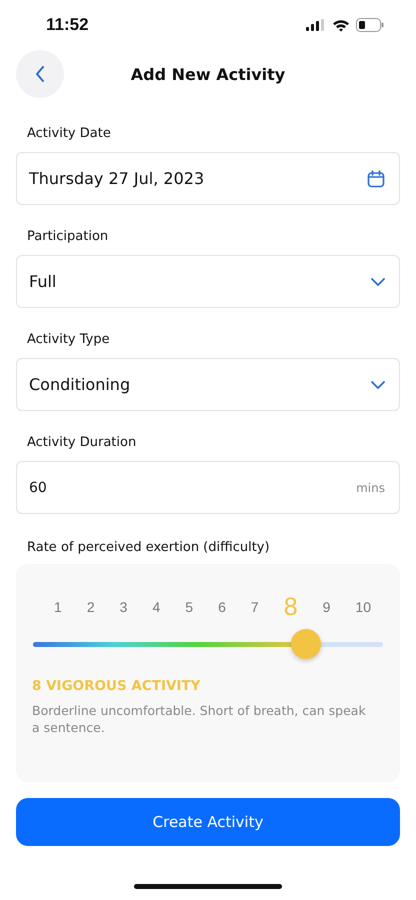 The height and width of the screenshot is (900, 416). I want to click on signal-icon, so click(316, 25).